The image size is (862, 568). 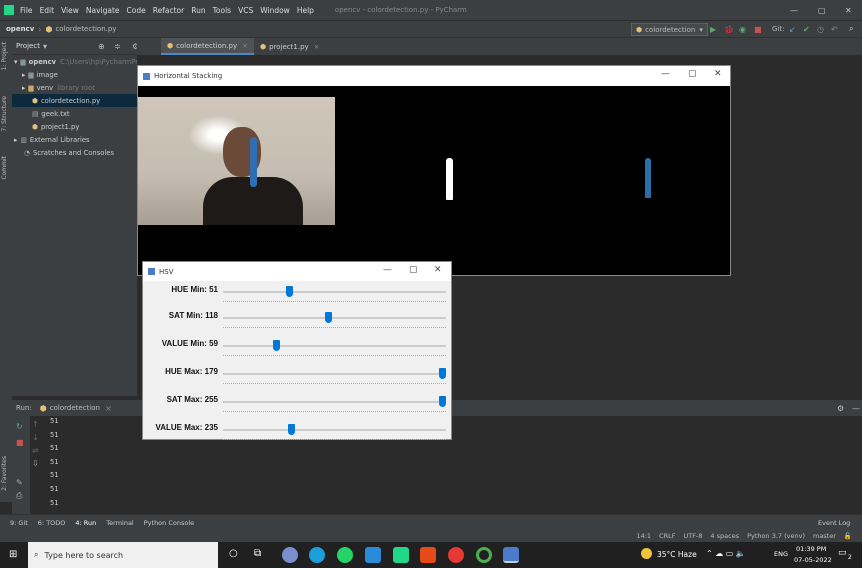 What do you see at coordinates (4, 56) in the screenshot?
I see `tool-tab-project: 1: Project` at bounding box center [4, 56].